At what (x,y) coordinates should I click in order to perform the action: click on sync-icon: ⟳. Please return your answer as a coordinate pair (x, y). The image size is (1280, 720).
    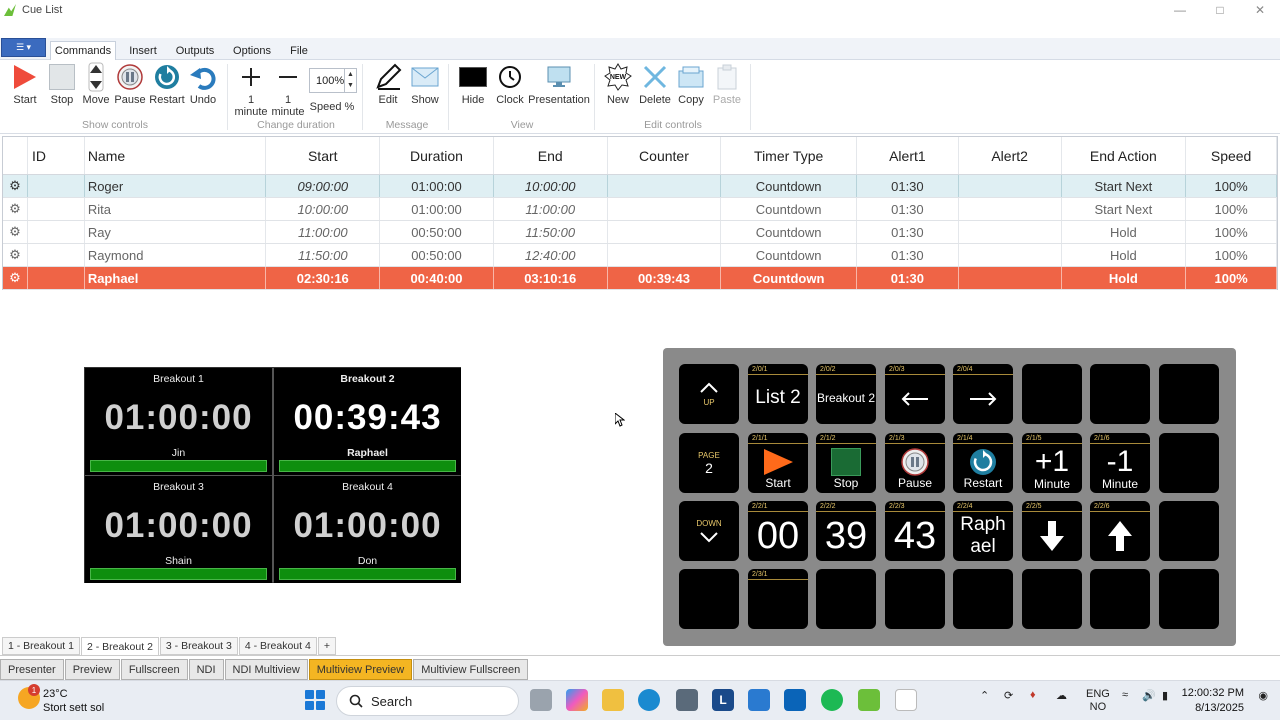
    Looking at the image, I should click on (1008, 695).